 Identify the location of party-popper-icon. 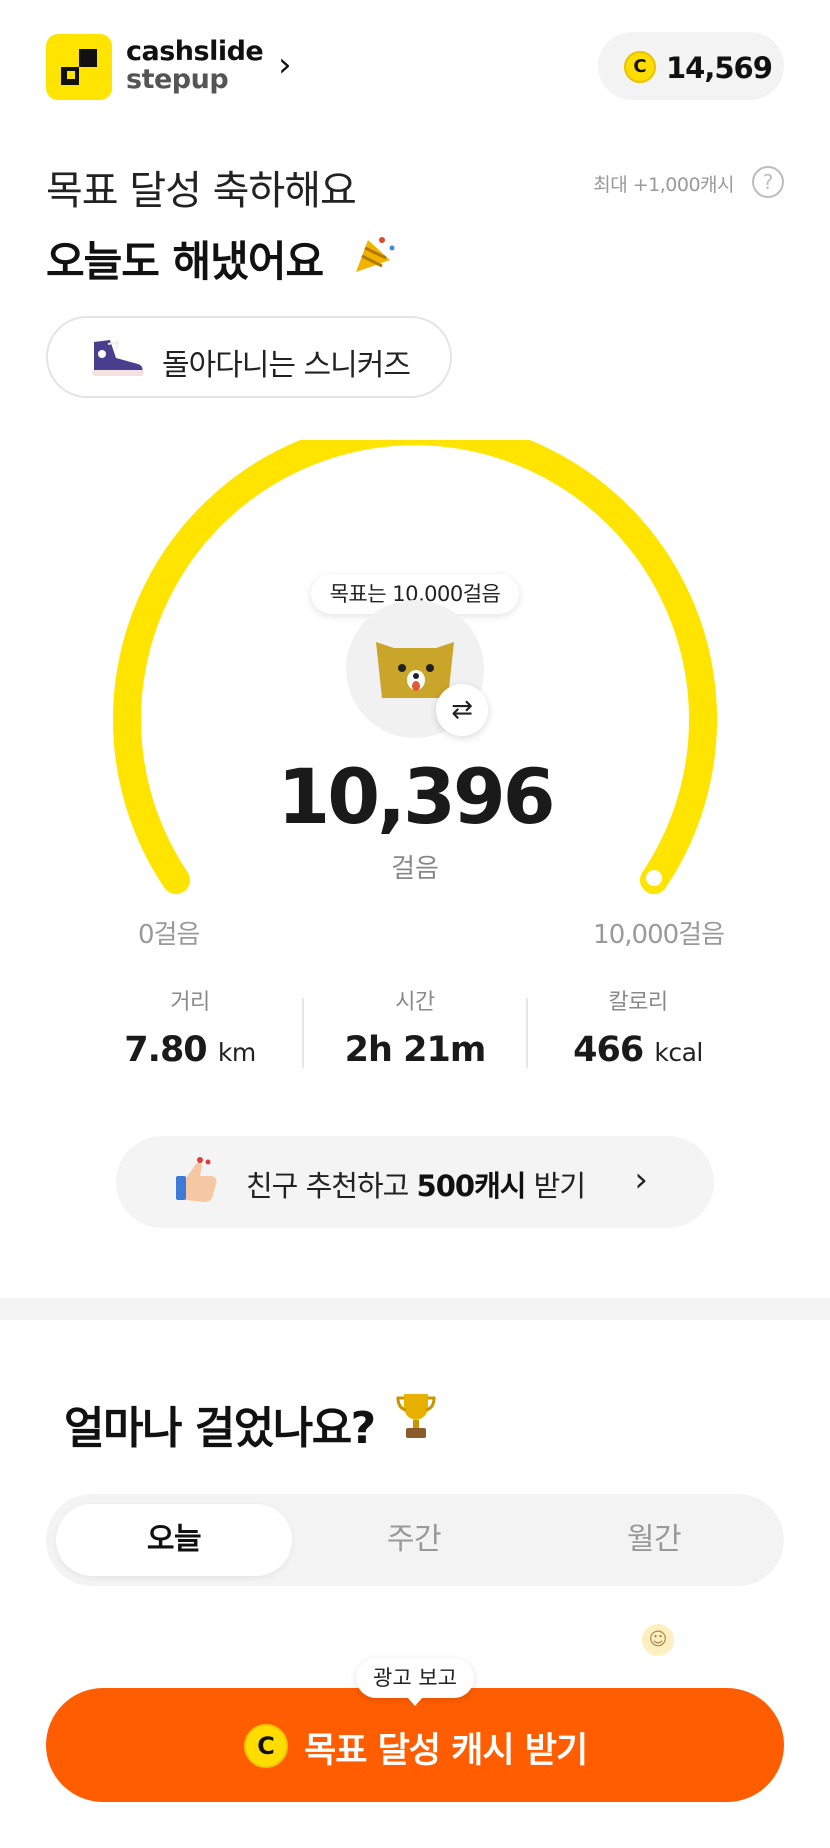
(375, 254).